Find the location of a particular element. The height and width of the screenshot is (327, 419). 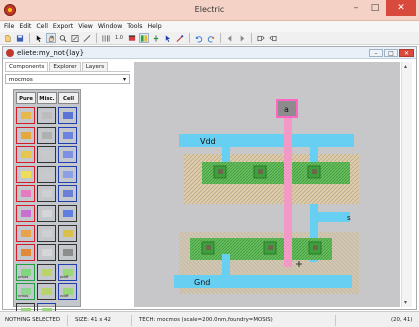

palette-cell: pdiff is located at coordinates (67, 272).